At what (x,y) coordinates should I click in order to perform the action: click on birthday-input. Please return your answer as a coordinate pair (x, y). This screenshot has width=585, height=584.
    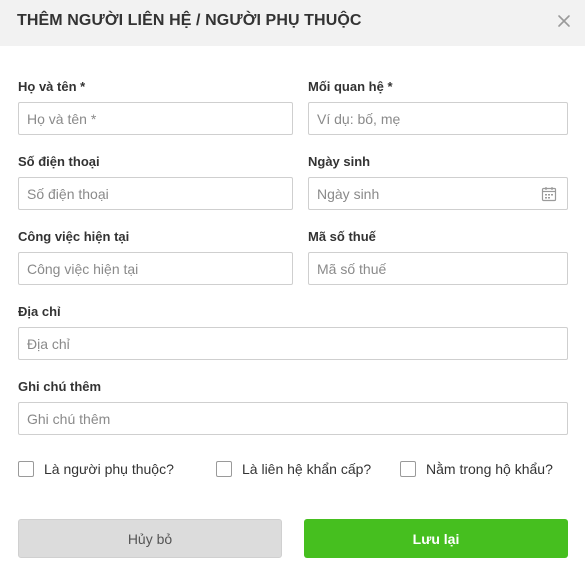
    Looking at the image, I should click on (438, 193).